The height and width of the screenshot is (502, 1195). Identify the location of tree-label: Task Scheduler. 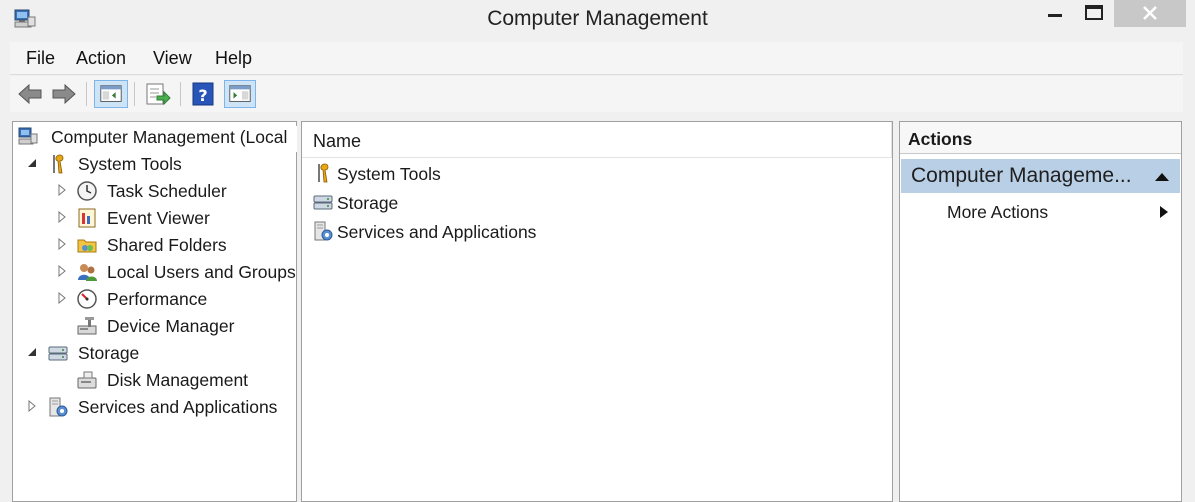
(167, 191).